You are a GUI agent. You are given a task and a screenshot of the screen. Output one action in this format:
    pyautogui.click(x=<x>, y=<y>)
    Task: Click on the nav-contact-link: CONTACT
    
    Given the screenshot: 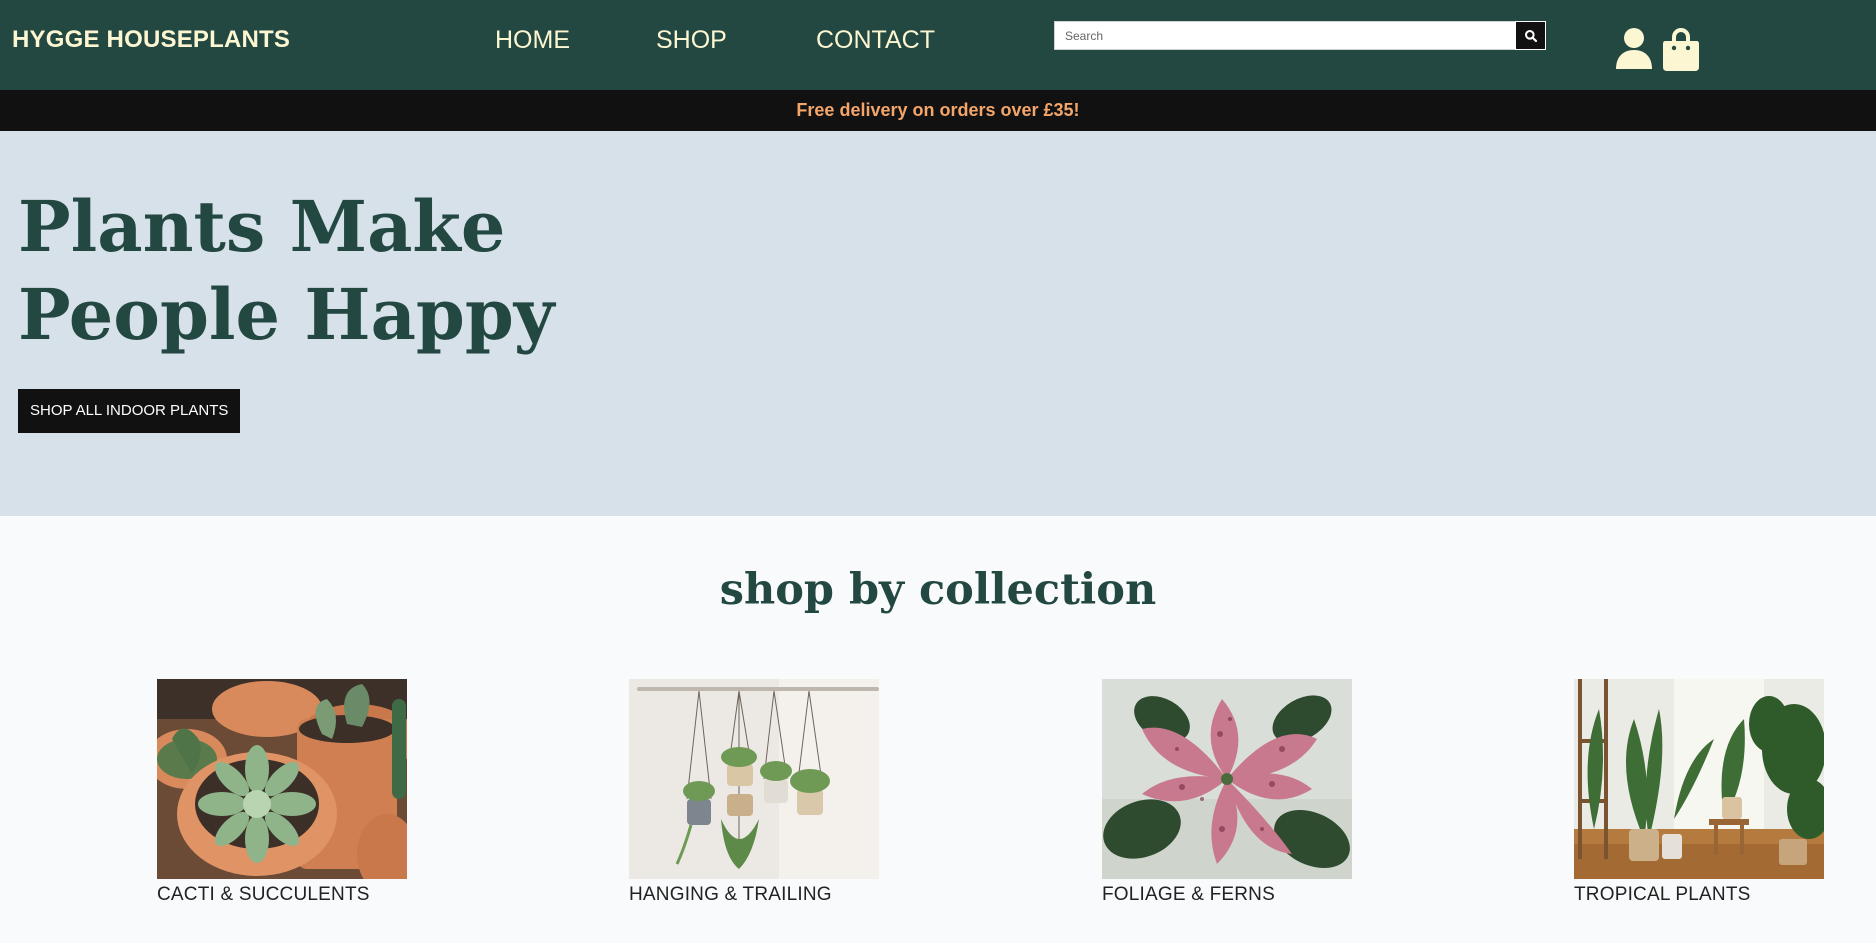 What is the action you would take?
    pyautogui.click(x=875, y=40)
    